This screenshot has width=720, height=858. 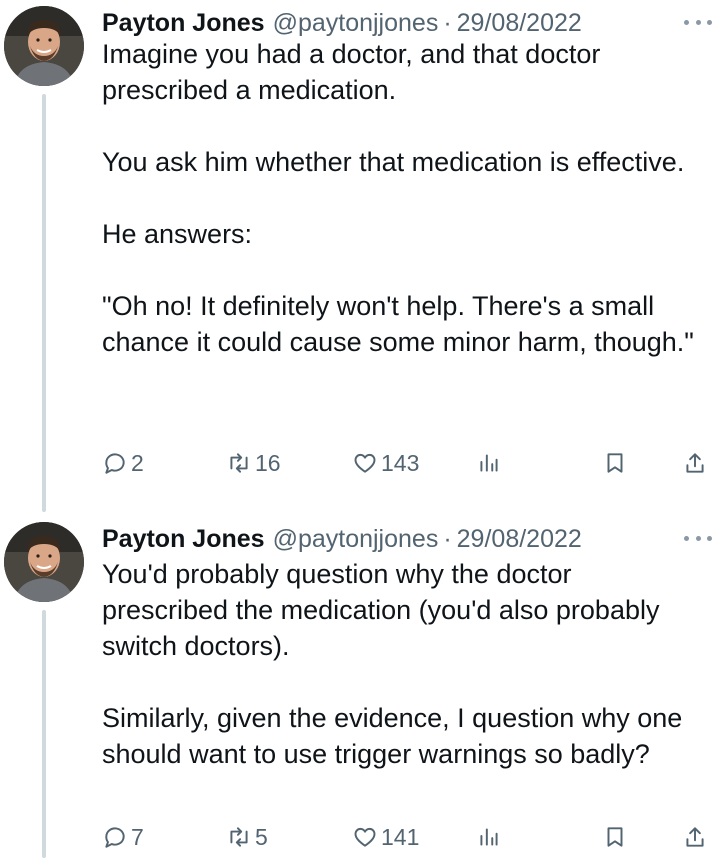 I want to click on tweet-paragraph: He answers:, so click(x=177, y=234).